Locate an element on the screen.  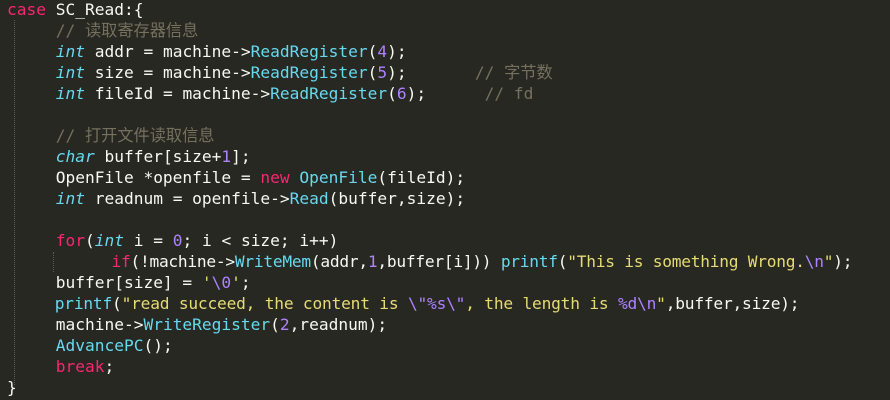
format-specifier: %s is located at coordinates (437, 303).